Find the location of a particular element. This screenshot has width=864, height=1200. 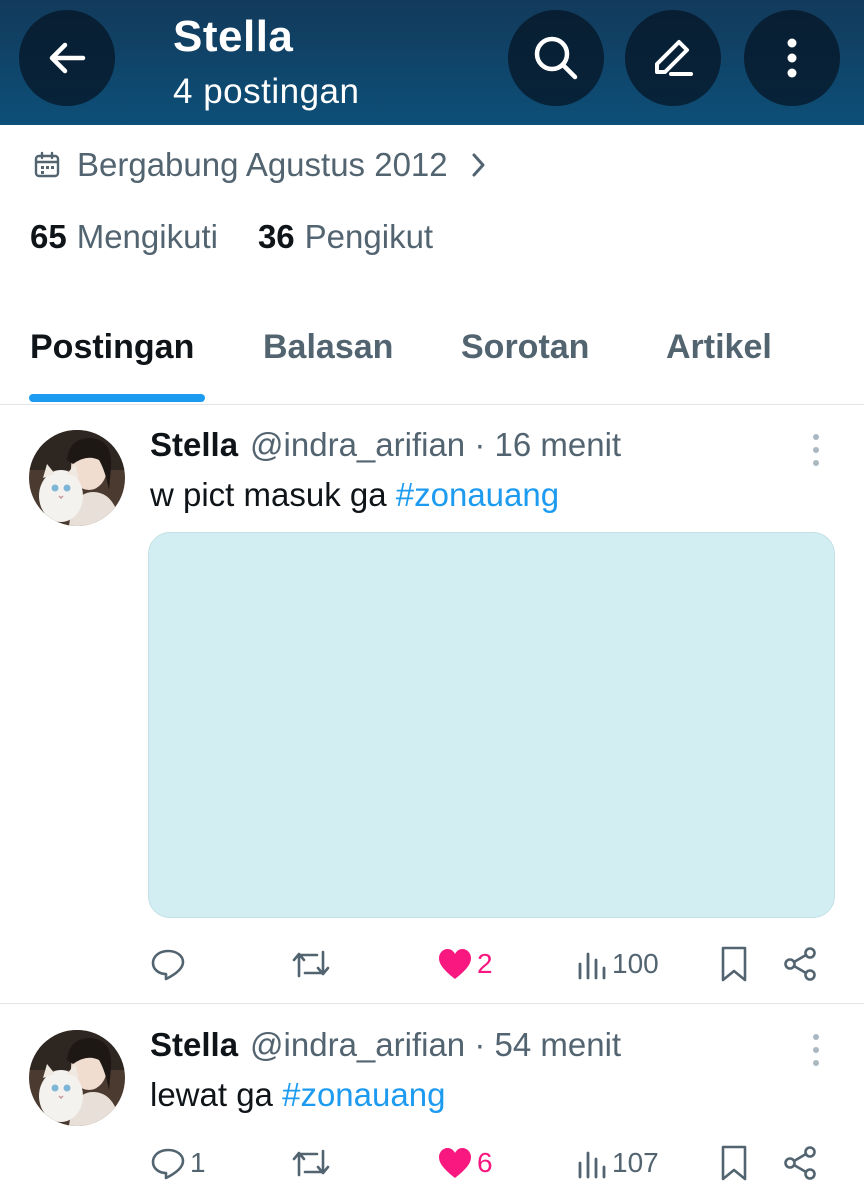

joined-date-row: Bergabung Agustus 2012 is located at coordinates (260, 165).